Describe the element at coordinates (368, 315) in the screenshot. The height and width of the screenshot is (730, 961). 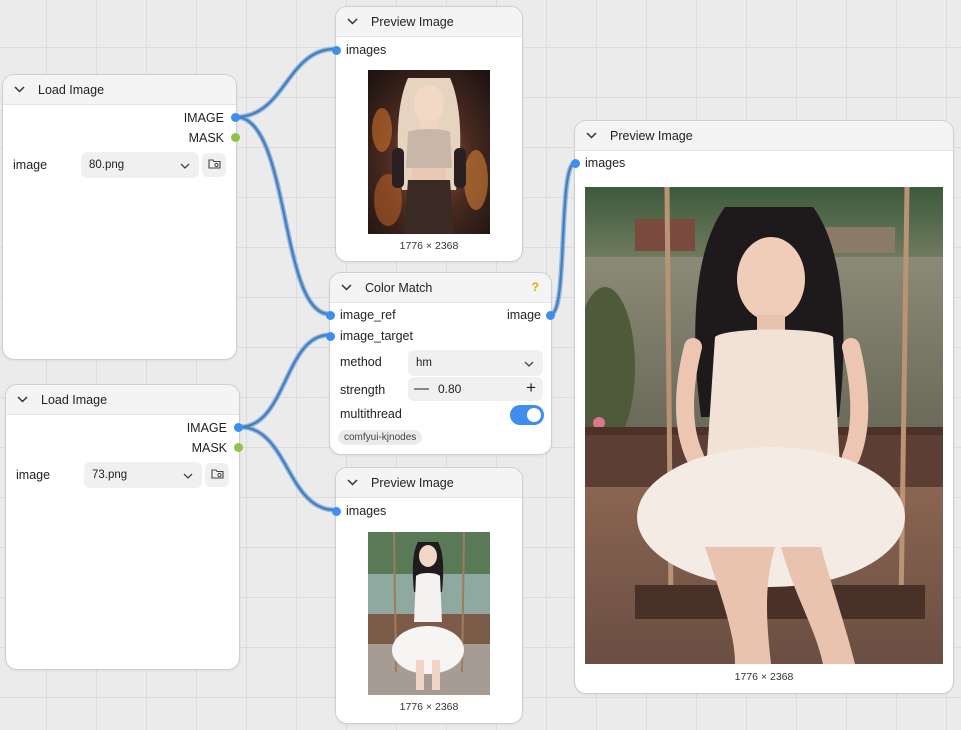
I see `input-image-ref-label: image_ref` at that location.